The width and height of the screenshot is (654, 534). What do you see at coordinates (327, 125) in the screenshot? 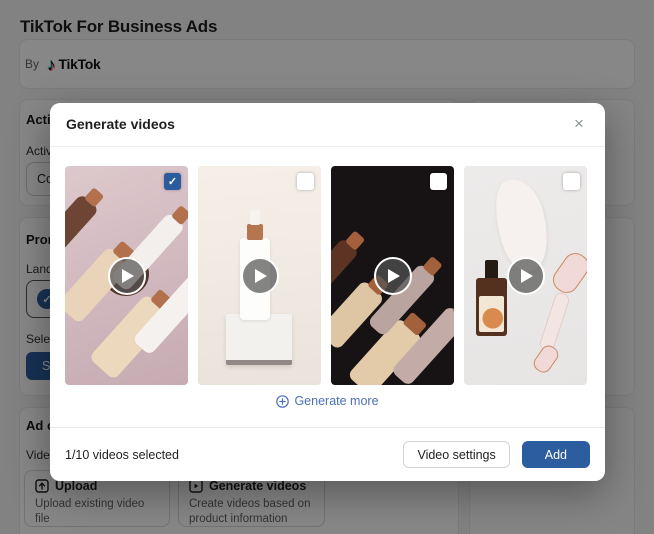
I see `modal-header: Generate videos ×` at bounding box center [327, 125].